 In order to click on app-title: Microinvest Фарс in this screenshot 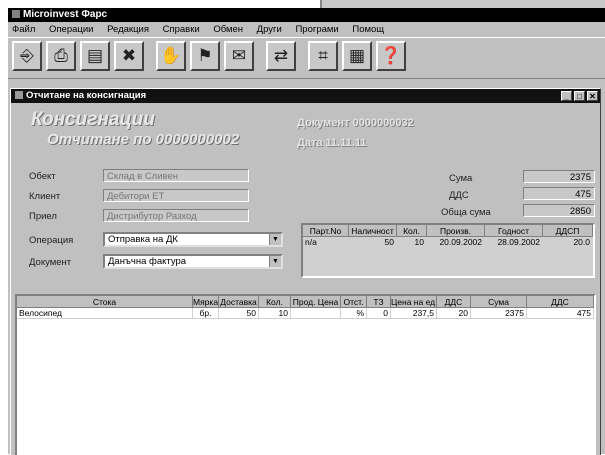, I will do `click(65, 14)`.